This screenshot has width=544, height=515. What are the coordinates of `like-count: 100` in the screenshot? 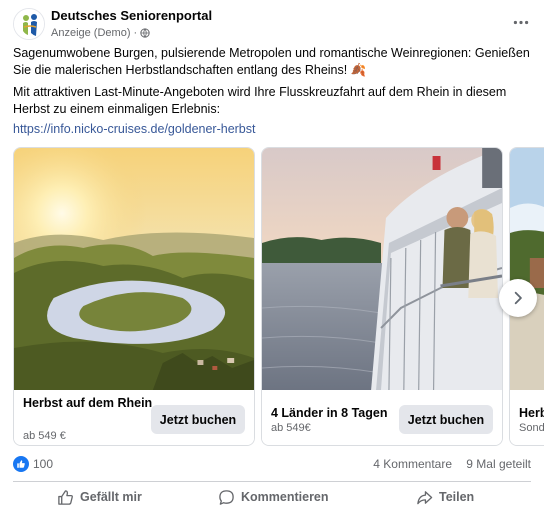 It's located at (43, 464).